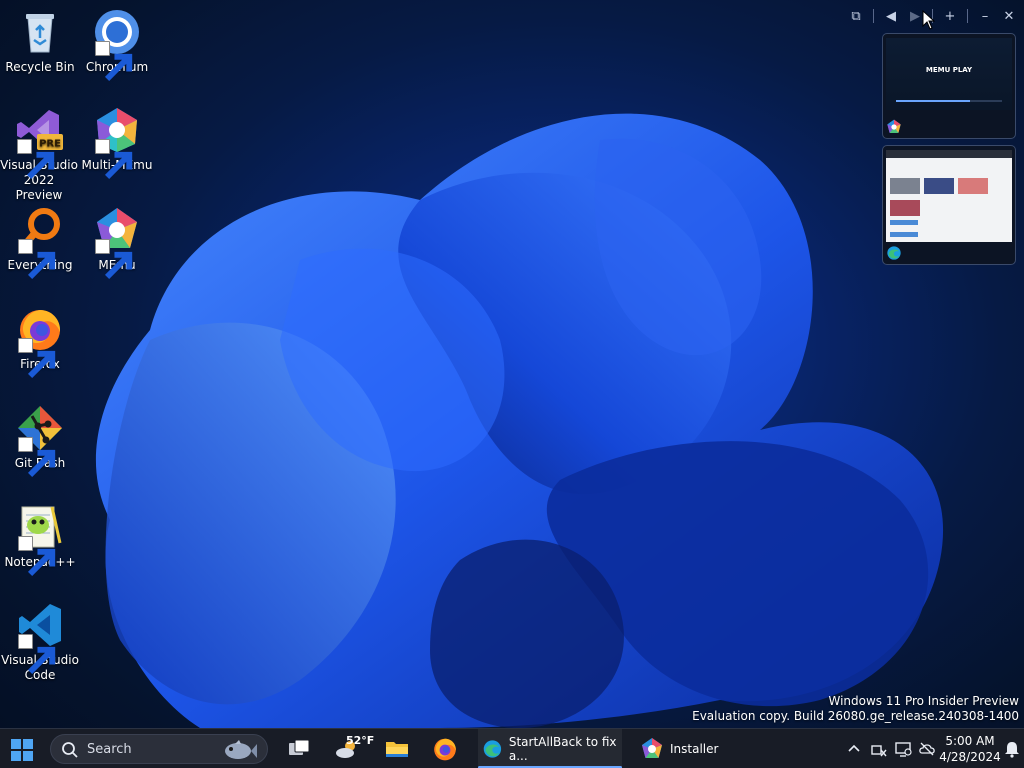  What do you see at coordinates (923, 701) in the screenshot?
I see `watermark-edition: Windows 11 Pro Insider Preview` at bounding box center [923, 701].